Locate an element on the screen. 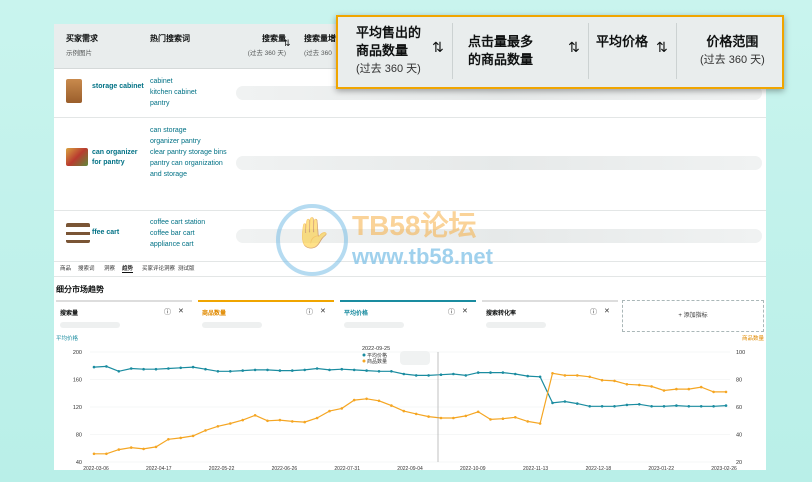 This screenshot has height=482, width=812. tab-review-insights: 买家评论洞察 is located at coordinates (158, 268).